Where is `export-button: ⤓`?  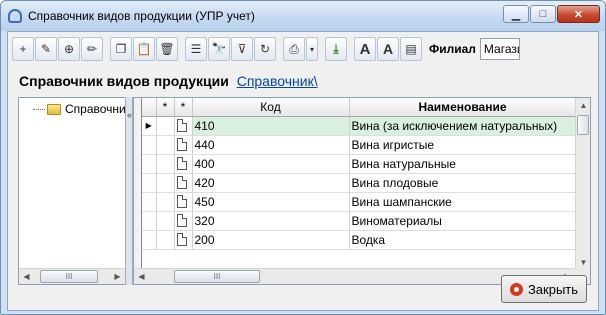 export-button: ⤓ is located at coordinates (336, 49).